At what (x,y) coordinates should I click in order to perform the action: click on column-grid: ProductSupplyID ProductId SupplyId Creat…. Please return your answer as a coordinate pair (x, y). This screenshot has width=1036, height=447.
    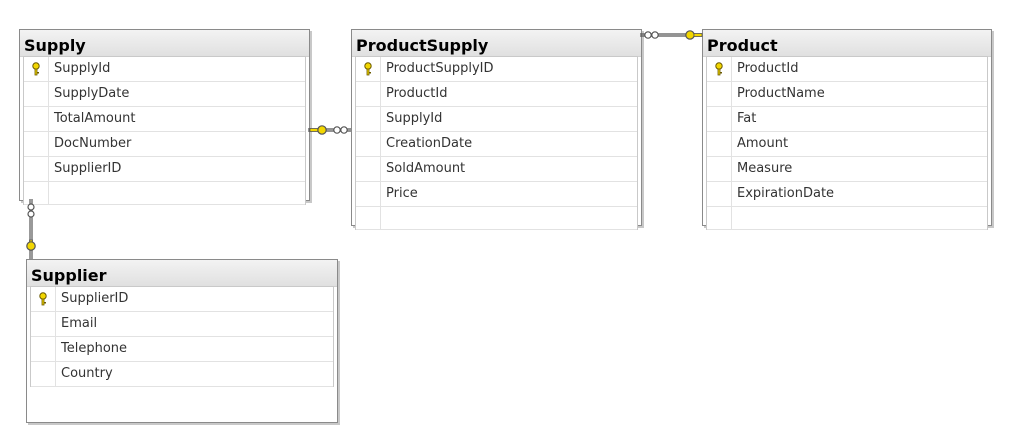
    Looking at the image, I should click on (496, 143).